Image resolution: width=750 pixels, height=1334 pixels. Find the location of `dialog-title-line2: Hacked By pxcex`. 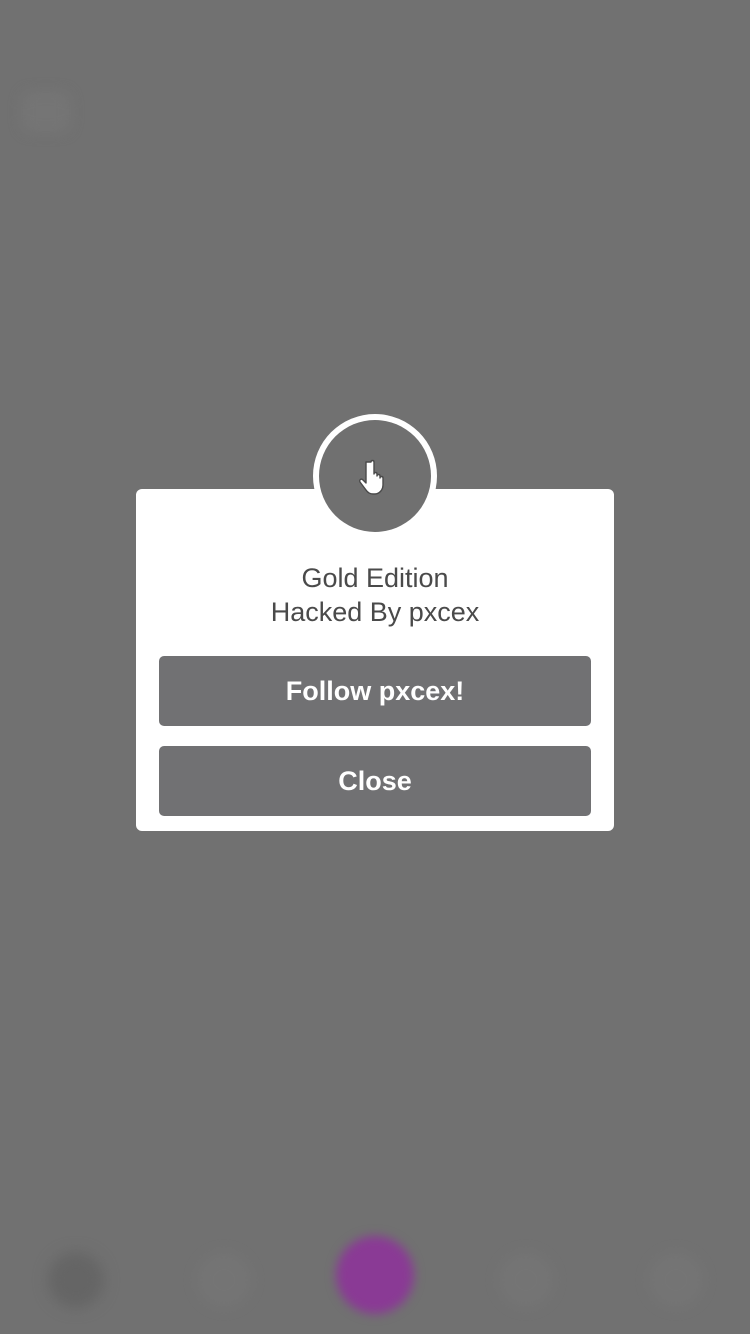

dialog-title-line2: Hacked By pxcex is located at coordinates (375, 612).